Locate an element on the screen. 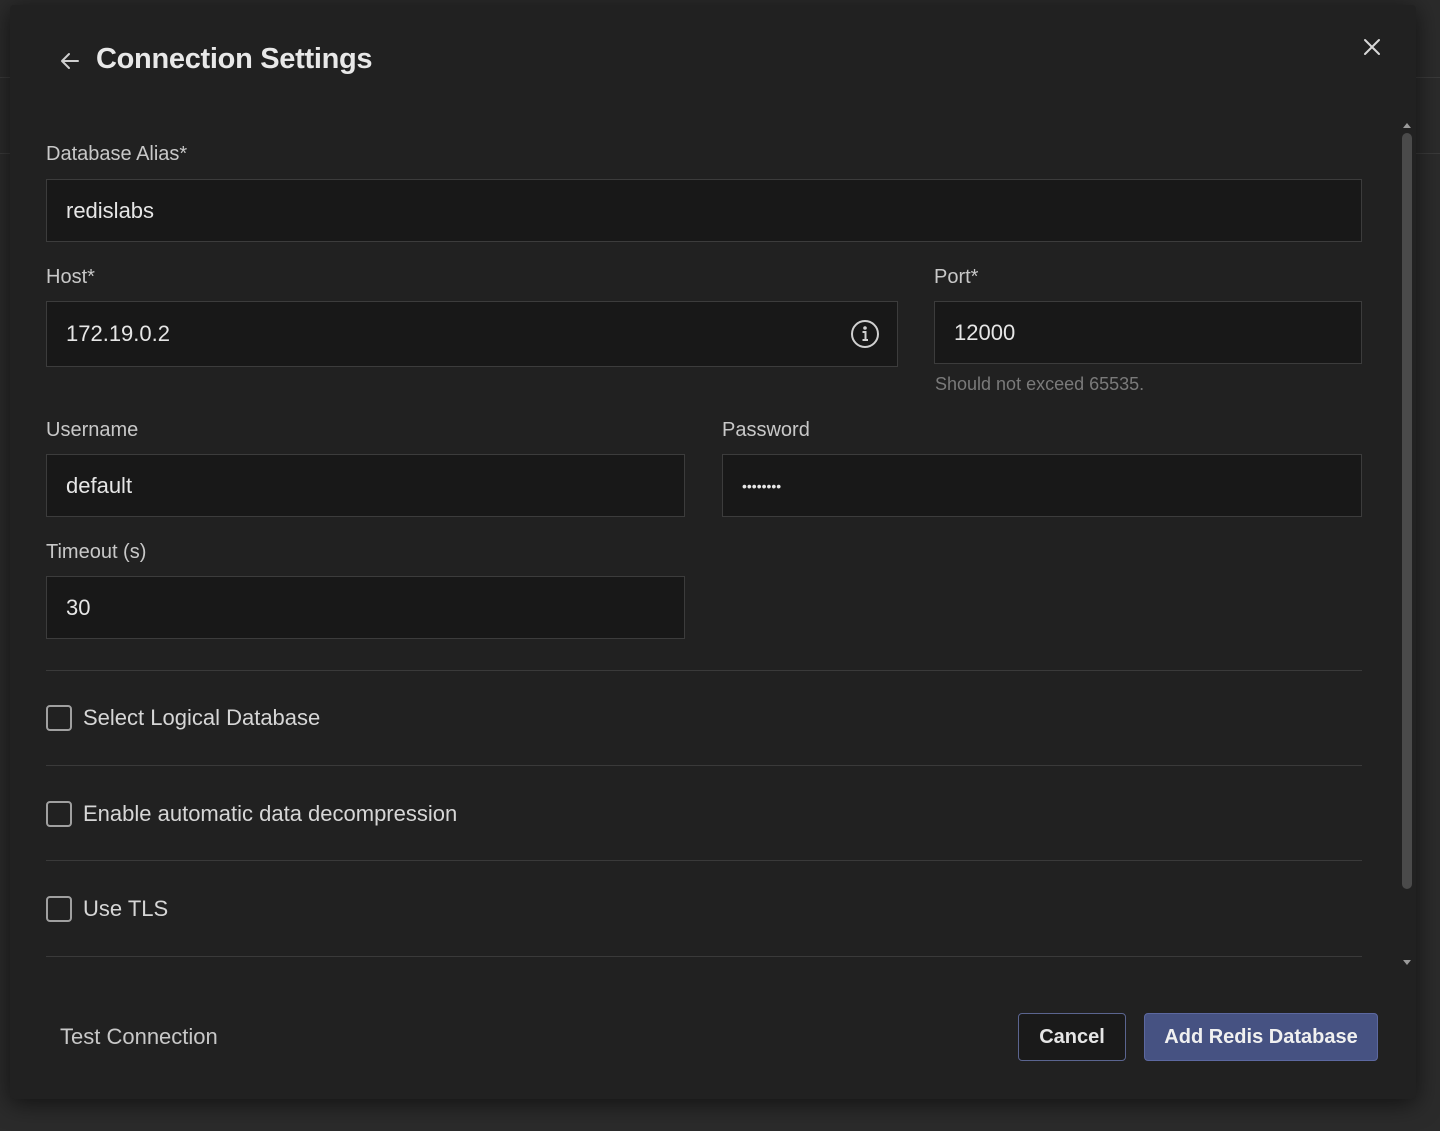 The height and width of the screenshot is (1131, 1440). decompression-option: Enable automatic data decompression is located at coordinates (251, 814).